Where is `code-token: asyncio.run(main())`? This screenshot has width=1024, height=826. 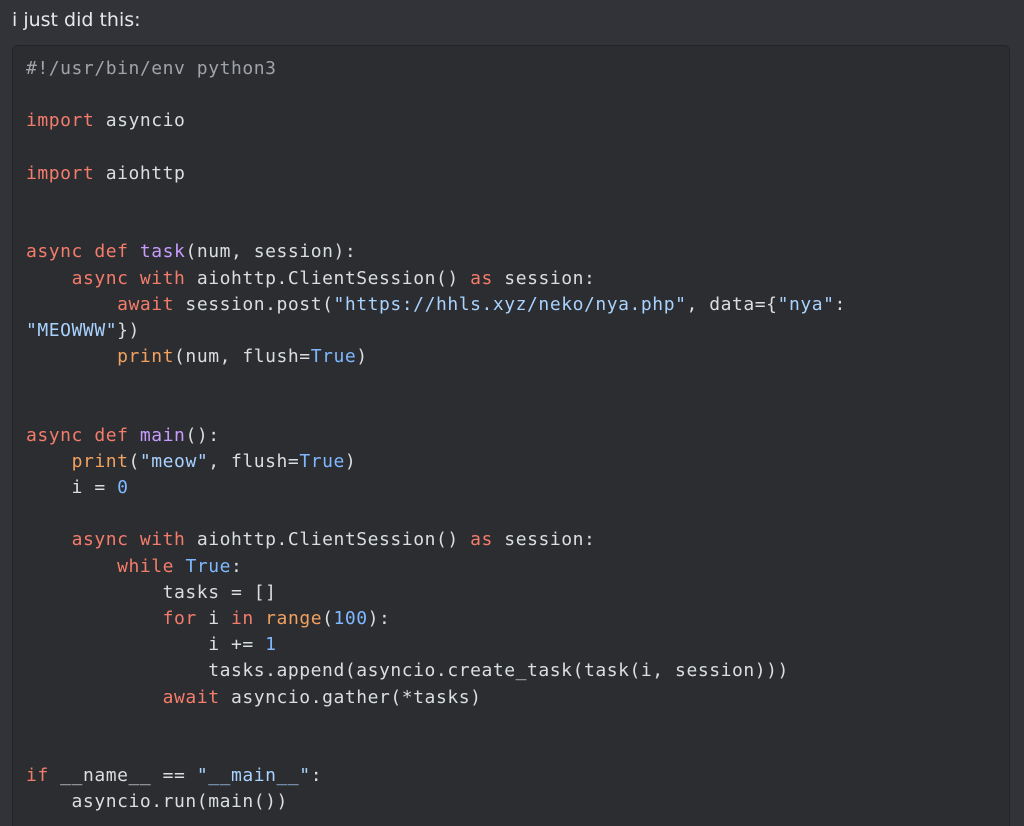 code-token: asyncio.run(main()) is located at coordinates (157, 802).